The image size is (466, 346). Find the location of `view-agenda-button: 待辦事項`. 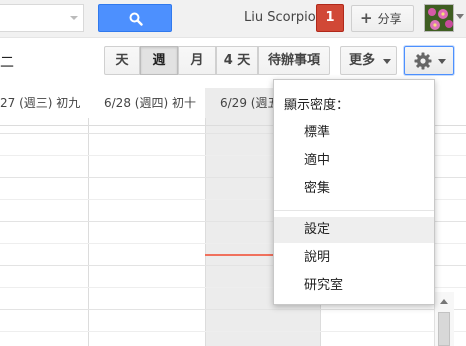

view-agenda-button: 待辦事項 is located at coordinates (294, 60).